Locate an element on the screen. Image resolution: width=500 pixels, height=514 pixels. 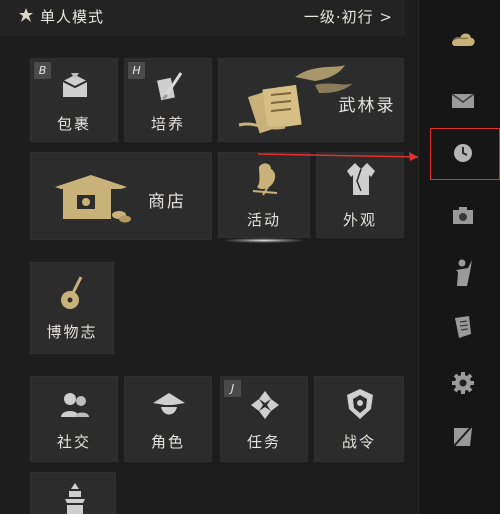
sidebar-item-flag is located at coordinates (461, 437).